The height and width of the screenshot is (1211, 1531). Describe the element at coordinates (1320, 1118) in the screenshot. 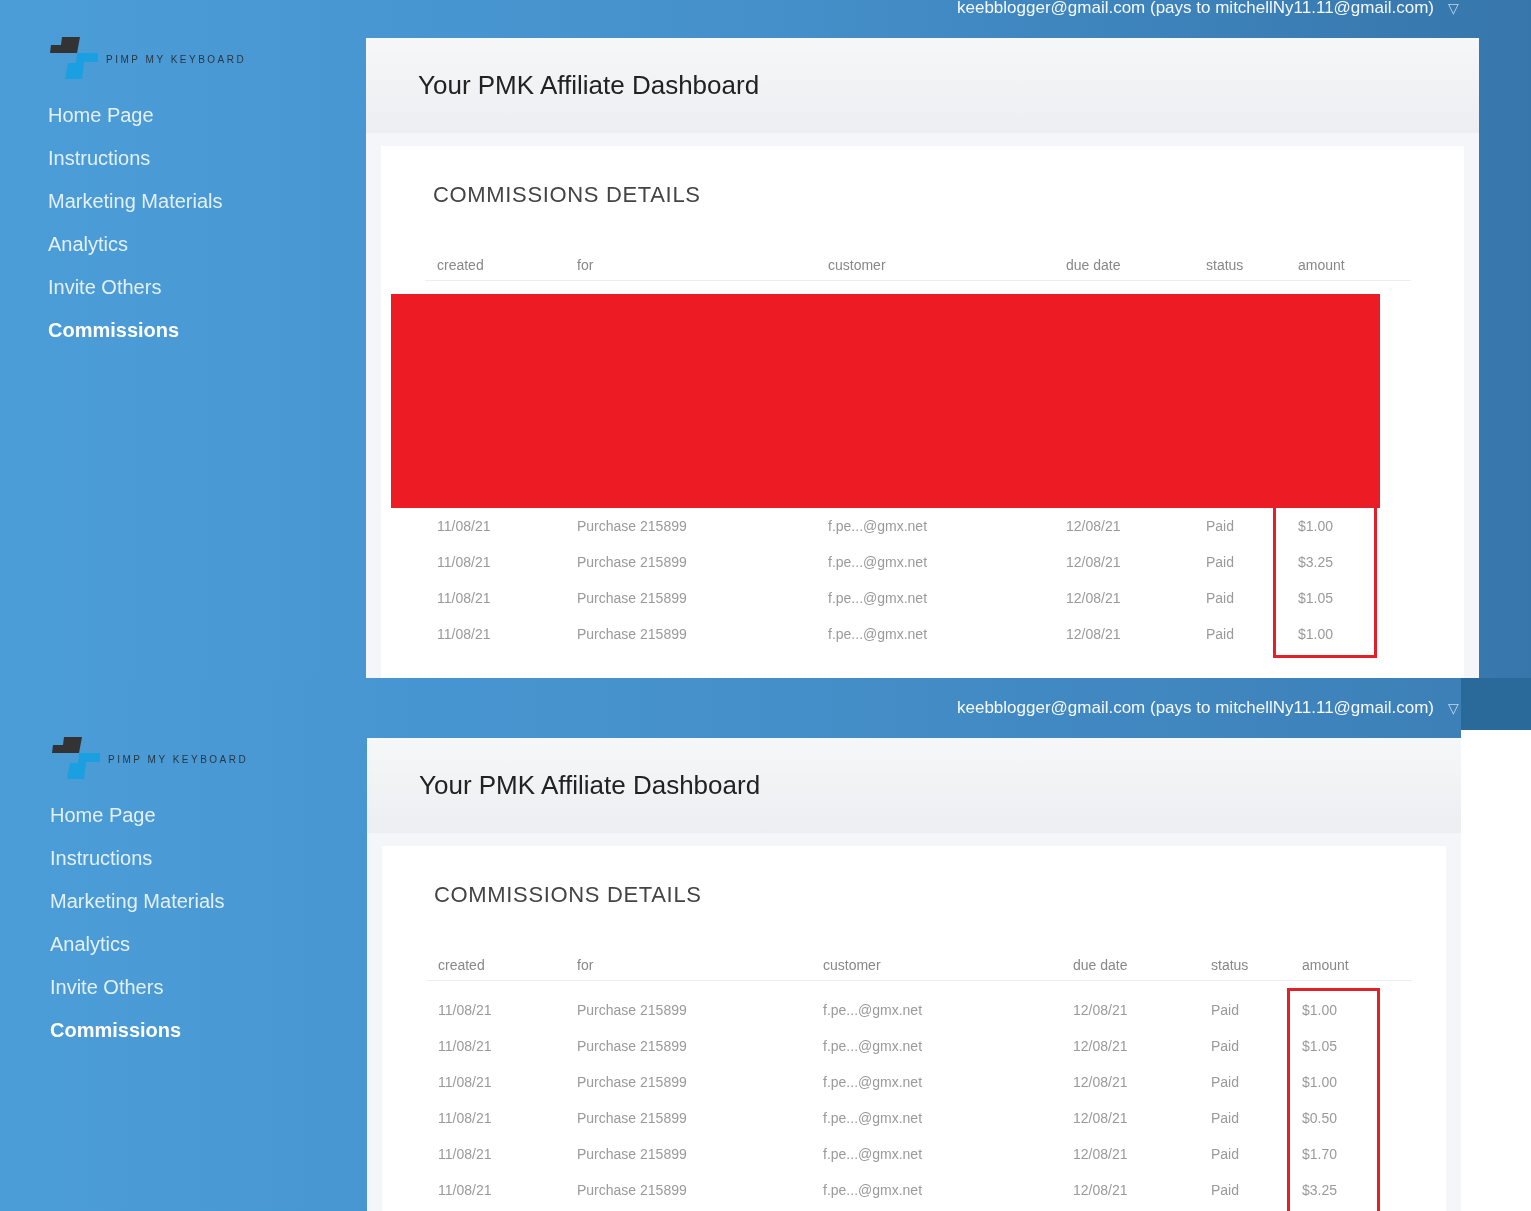

I see `table-cell-text: $0.50` at that location.